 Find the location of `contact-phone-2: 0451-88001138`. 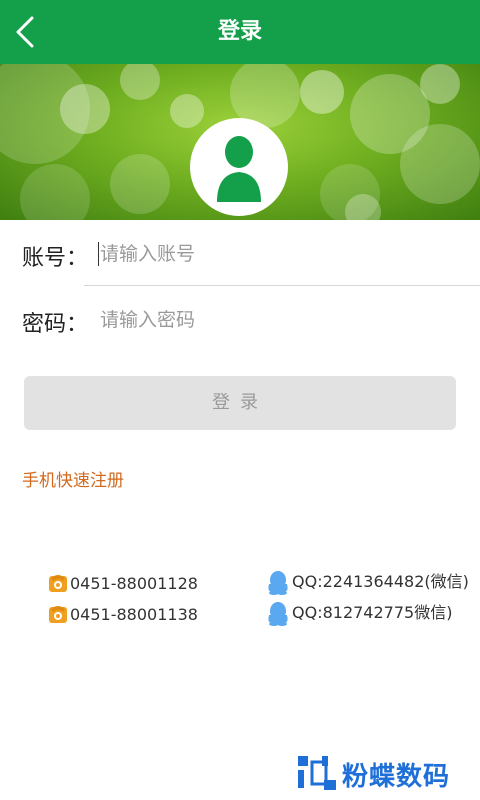

contact-phone-2: 0451-88001138 is located at coordinates (143, 615).